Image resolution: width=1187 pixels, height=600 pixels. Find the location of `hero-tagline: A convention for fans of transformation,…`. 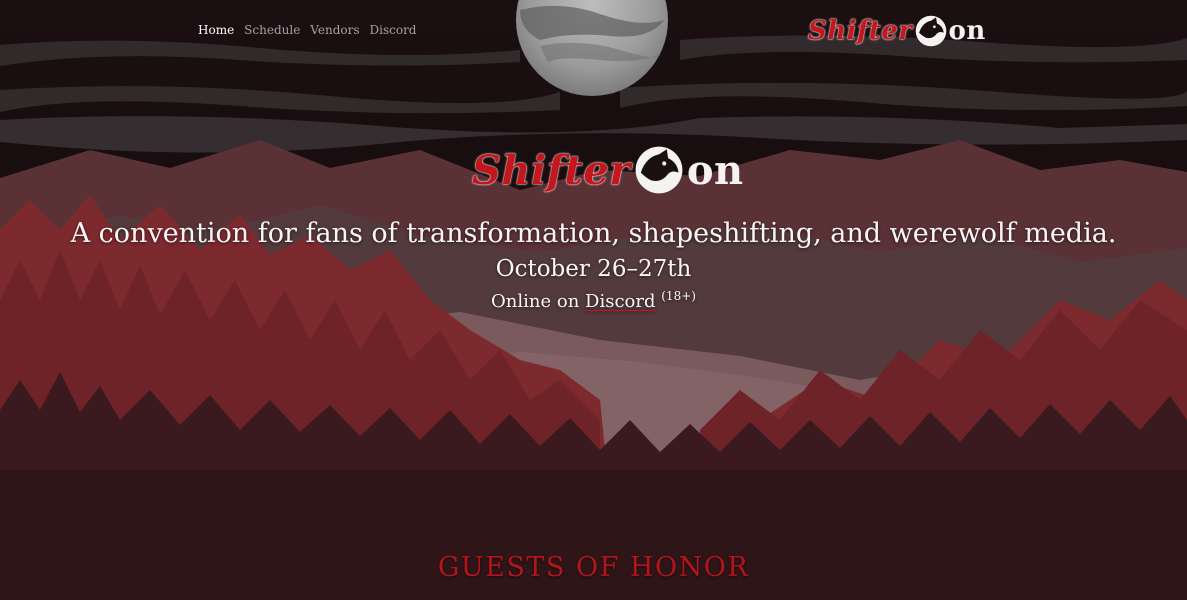

hero-tagline: A convention for fans of transformation,… is located at coordinates (593, 233).